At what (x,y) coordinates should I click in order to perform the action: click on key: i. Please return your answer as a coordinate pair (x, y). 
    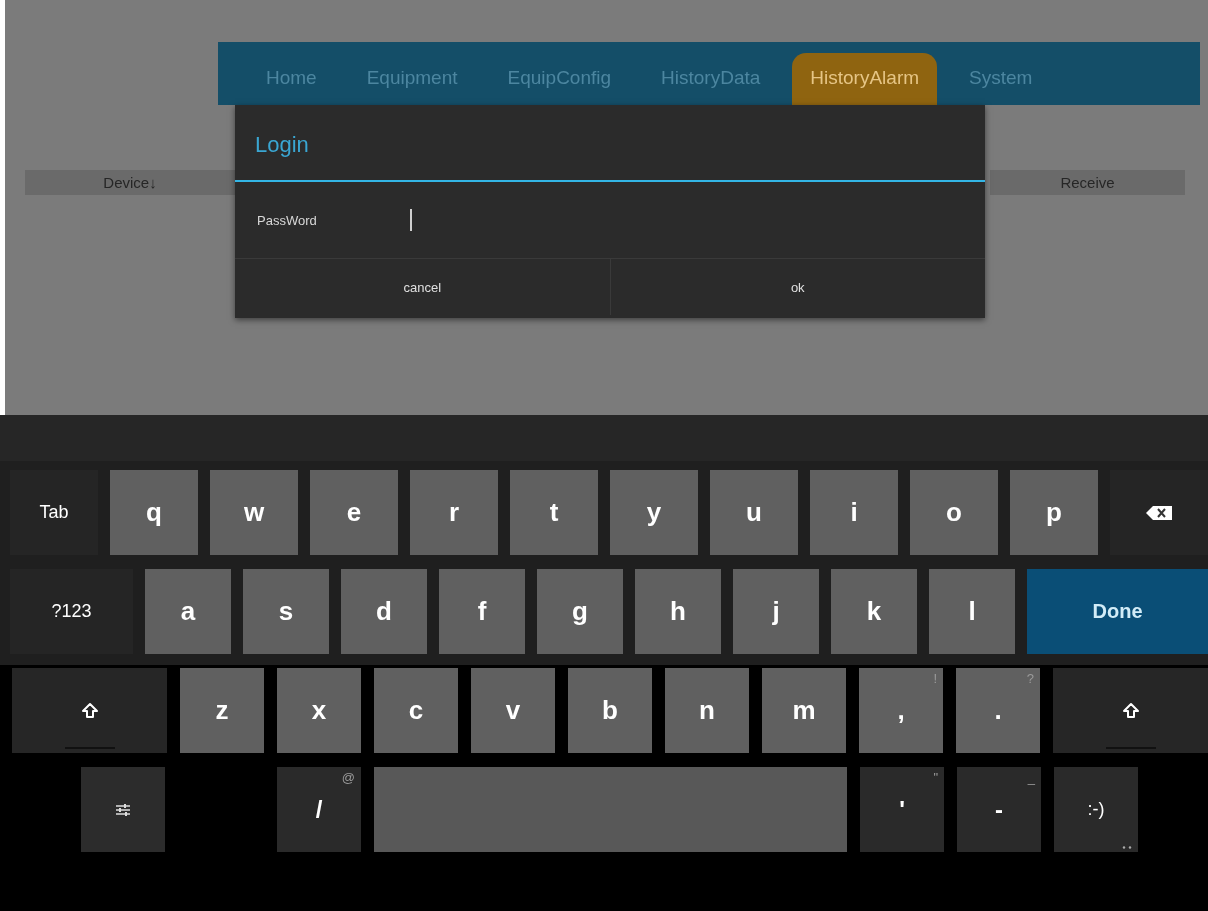
    Looking at the image, I should click on (854, 512).